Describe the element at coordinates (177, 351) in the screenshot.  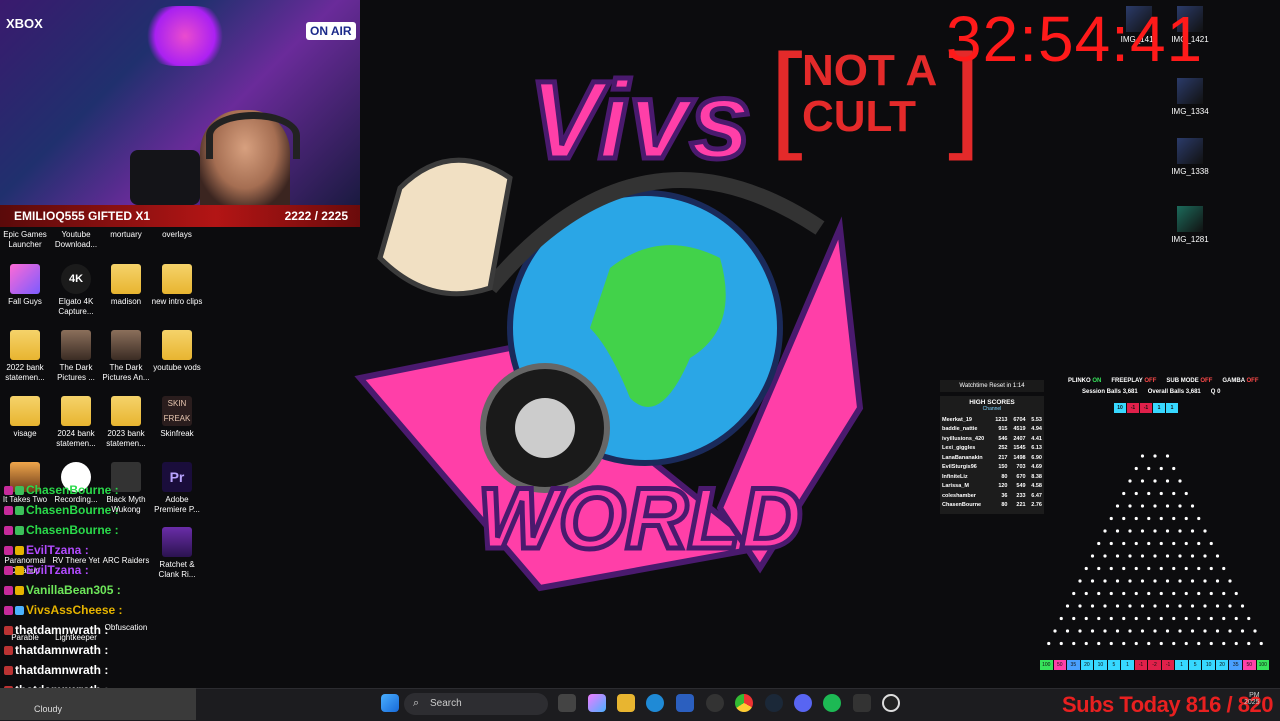
I see `desktop-icon-youtube-vods: youtube vods` at that location.